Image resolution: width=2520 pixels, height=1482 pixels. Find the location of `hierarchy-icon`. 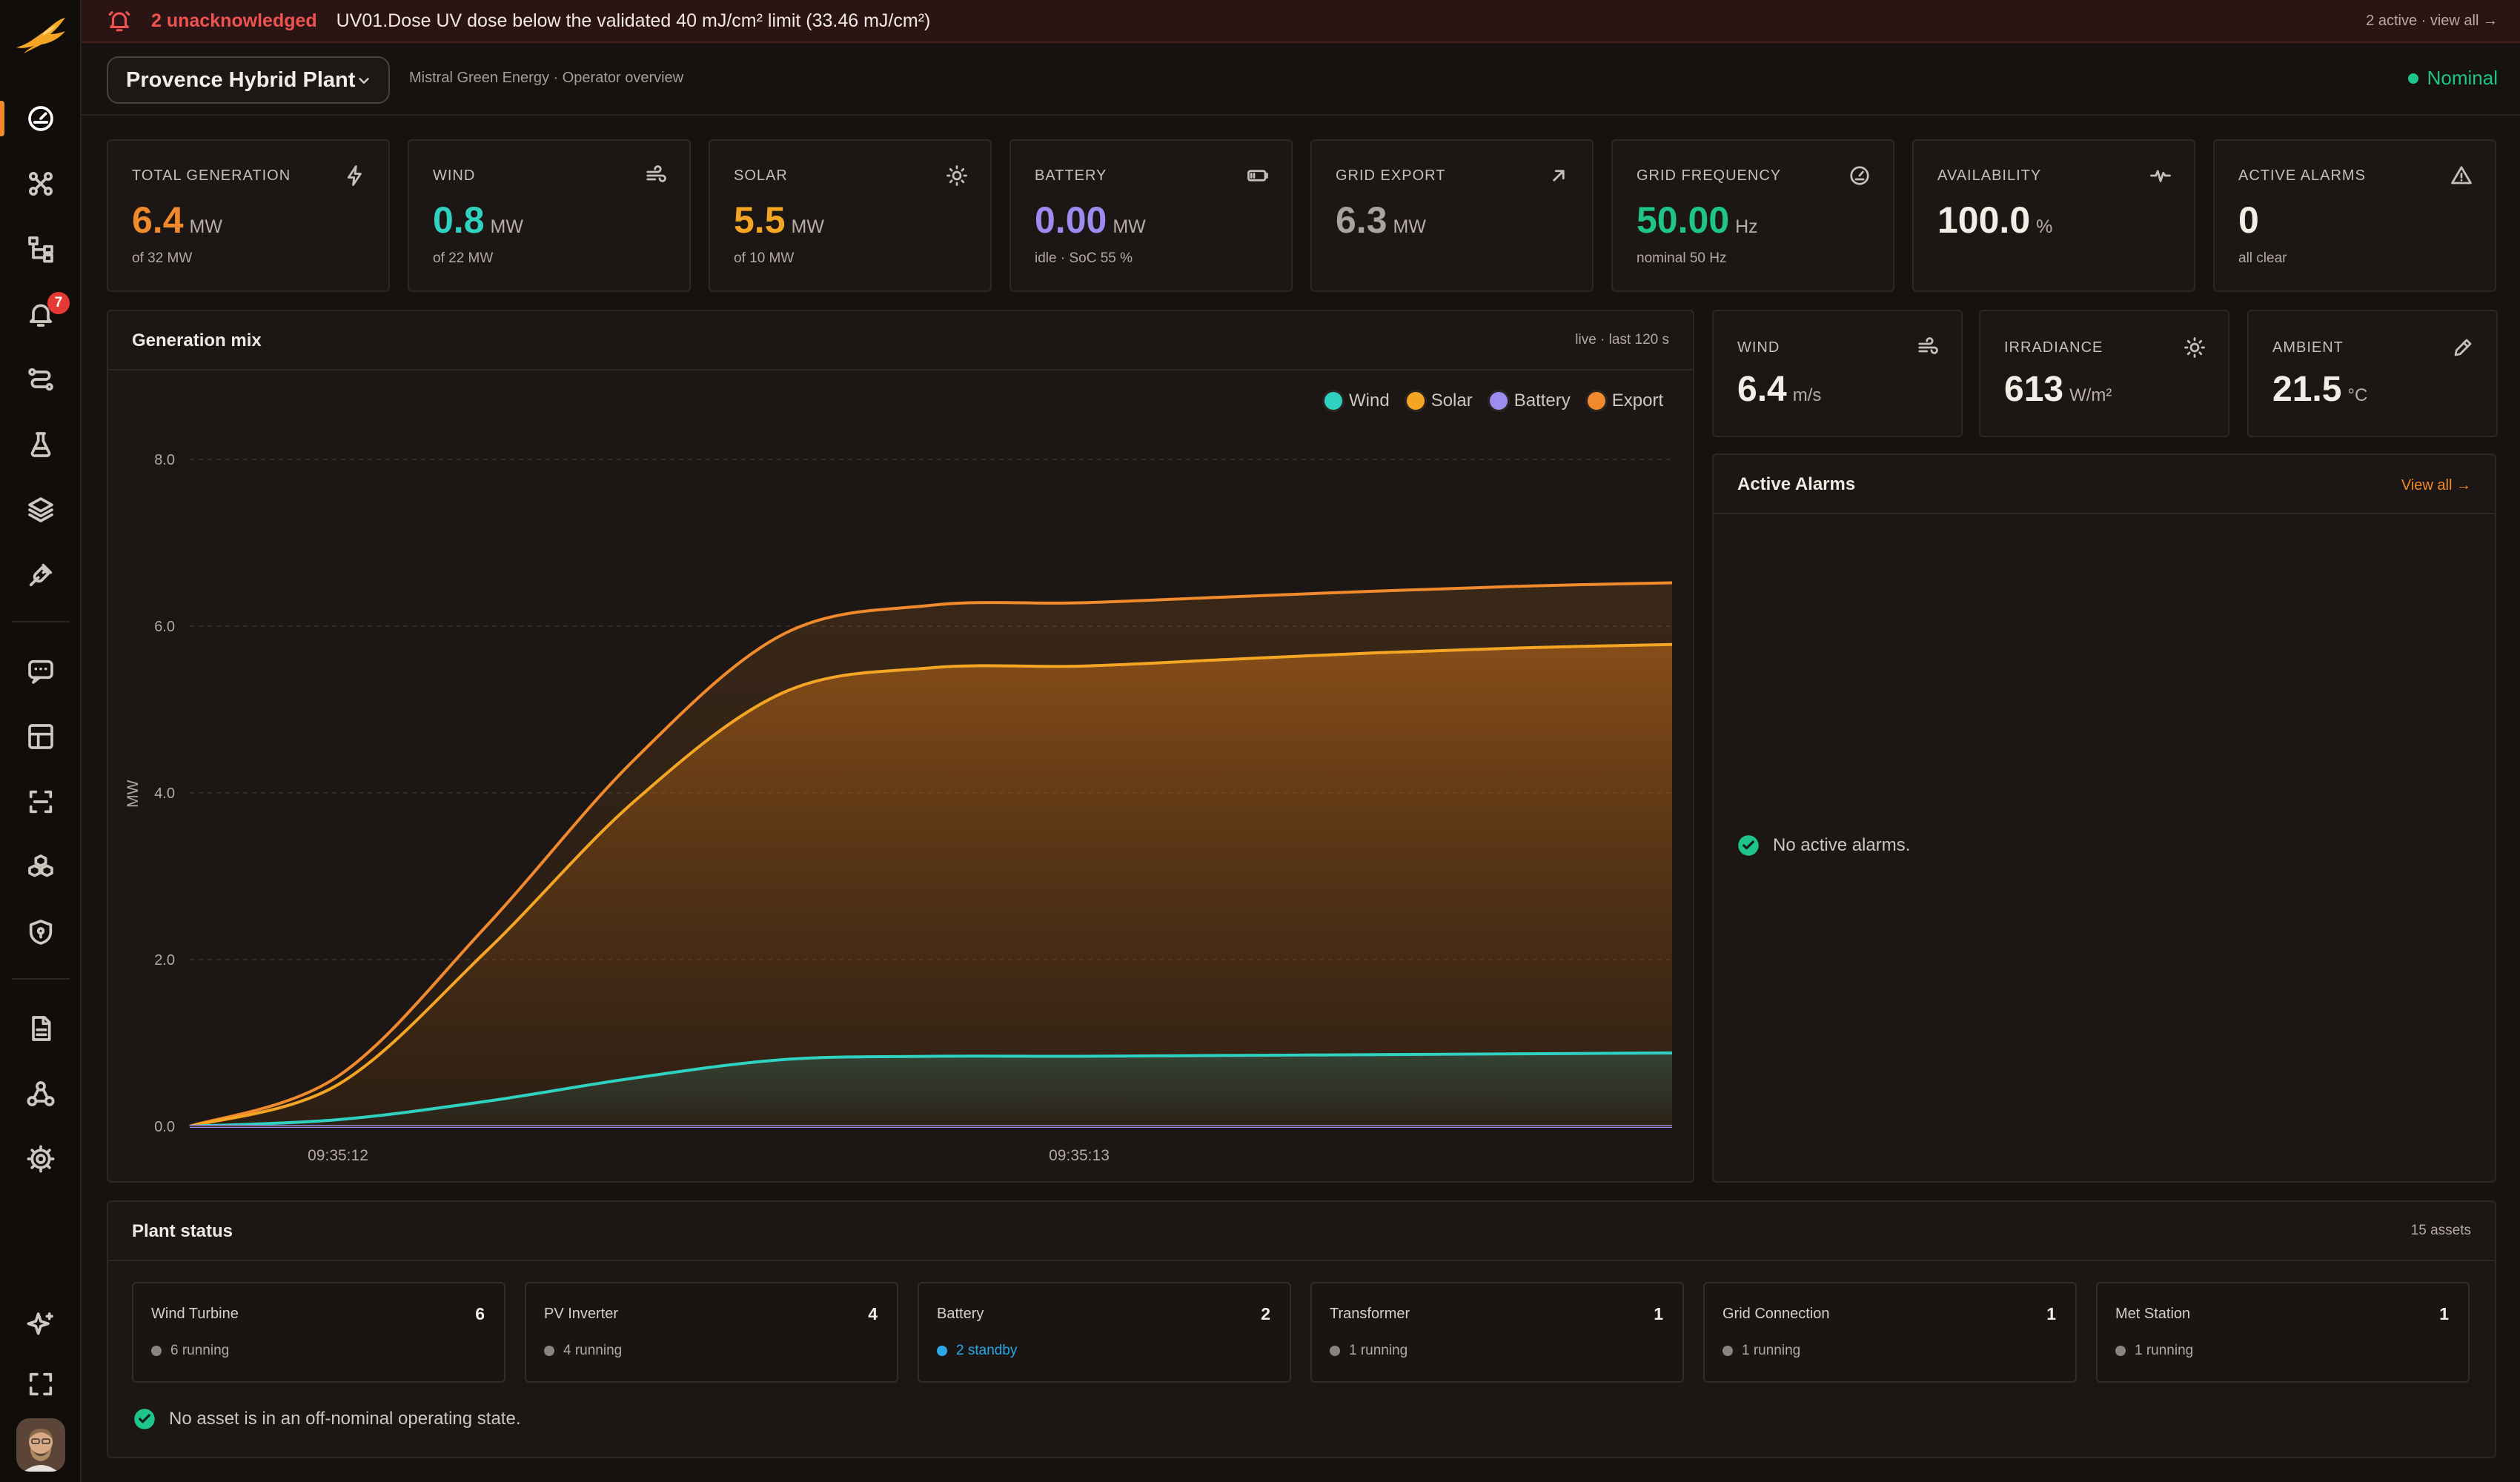

hierarchy-icon is located at coordinates (41, 249).